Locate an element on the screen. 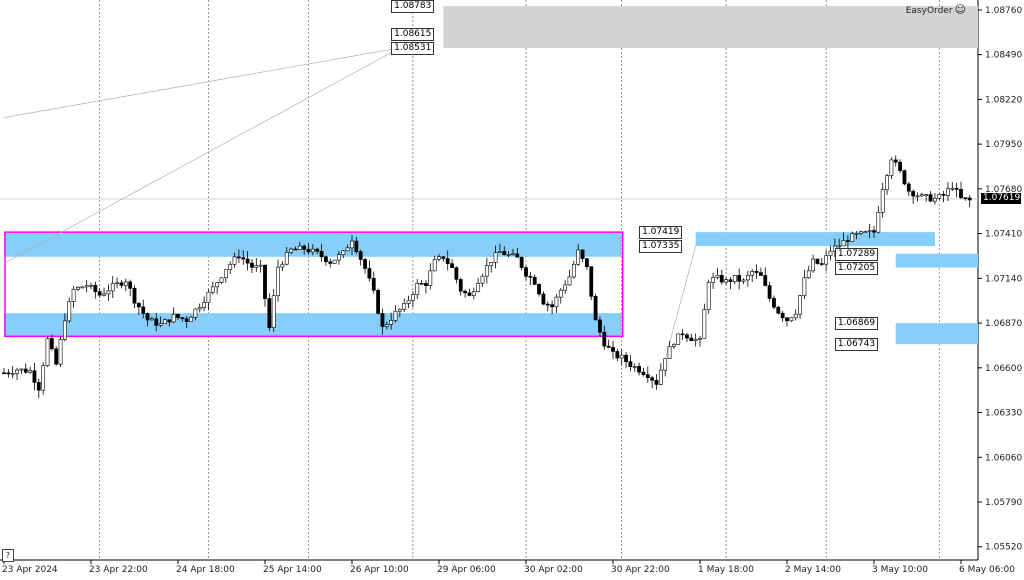 The image size is (1024, 580). price-label: 1.07419 is located at coordinates (661, 233).